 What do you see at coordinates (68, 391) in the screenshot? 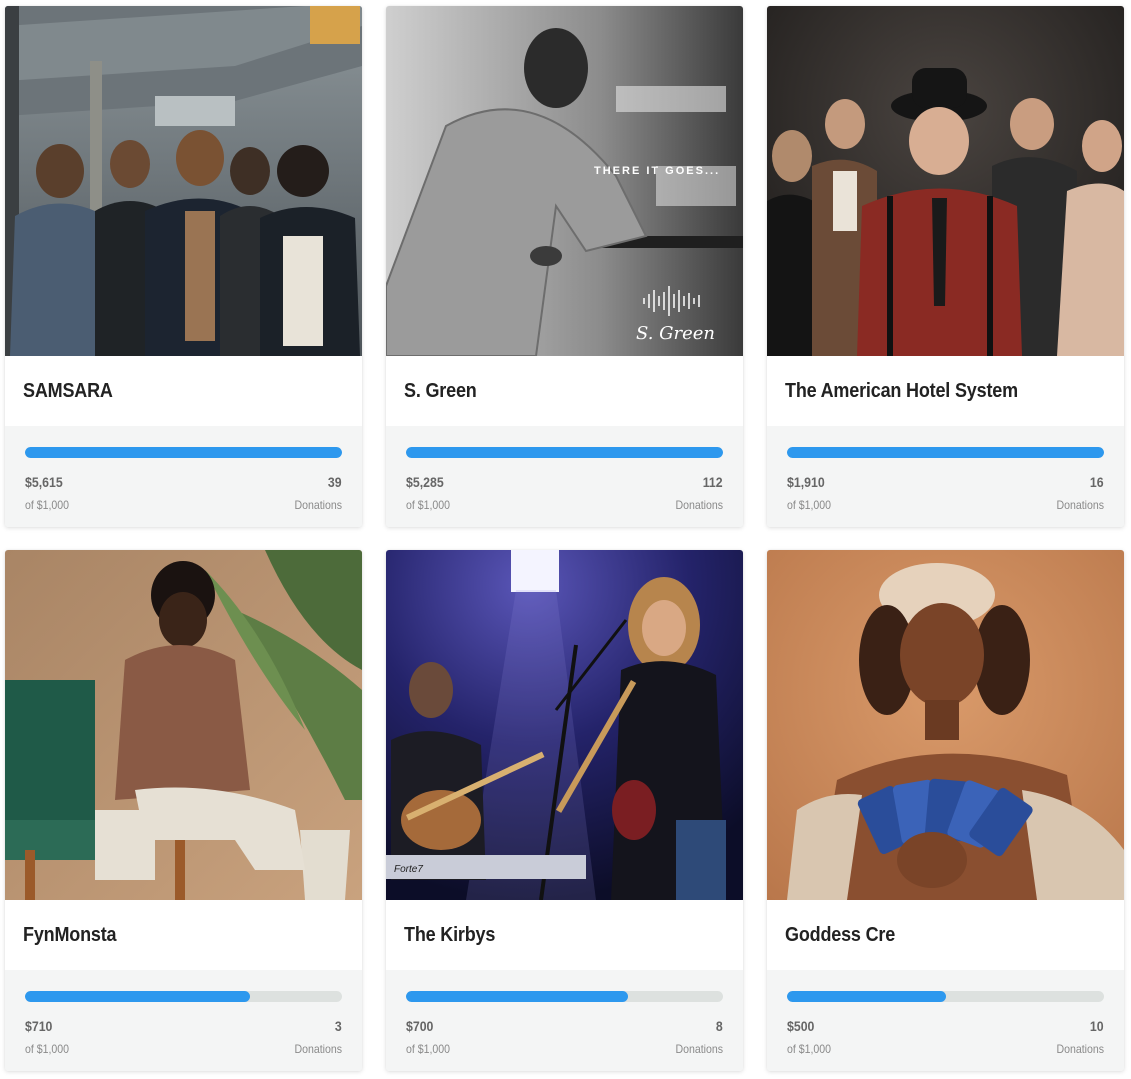
I see `campaign-title: SAMSARA` at bounding box center [68, 391].